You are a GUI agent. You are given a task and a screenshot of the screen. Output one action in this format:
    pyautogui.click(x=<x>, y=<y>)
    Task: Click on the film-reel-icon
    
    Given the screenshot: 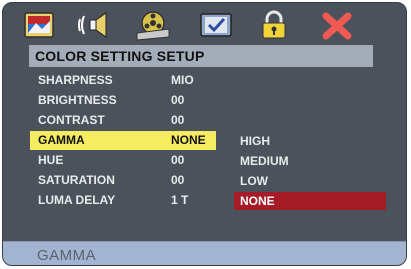 What is the action you would take?
    pyautogui.click(x=153, y=26)
    